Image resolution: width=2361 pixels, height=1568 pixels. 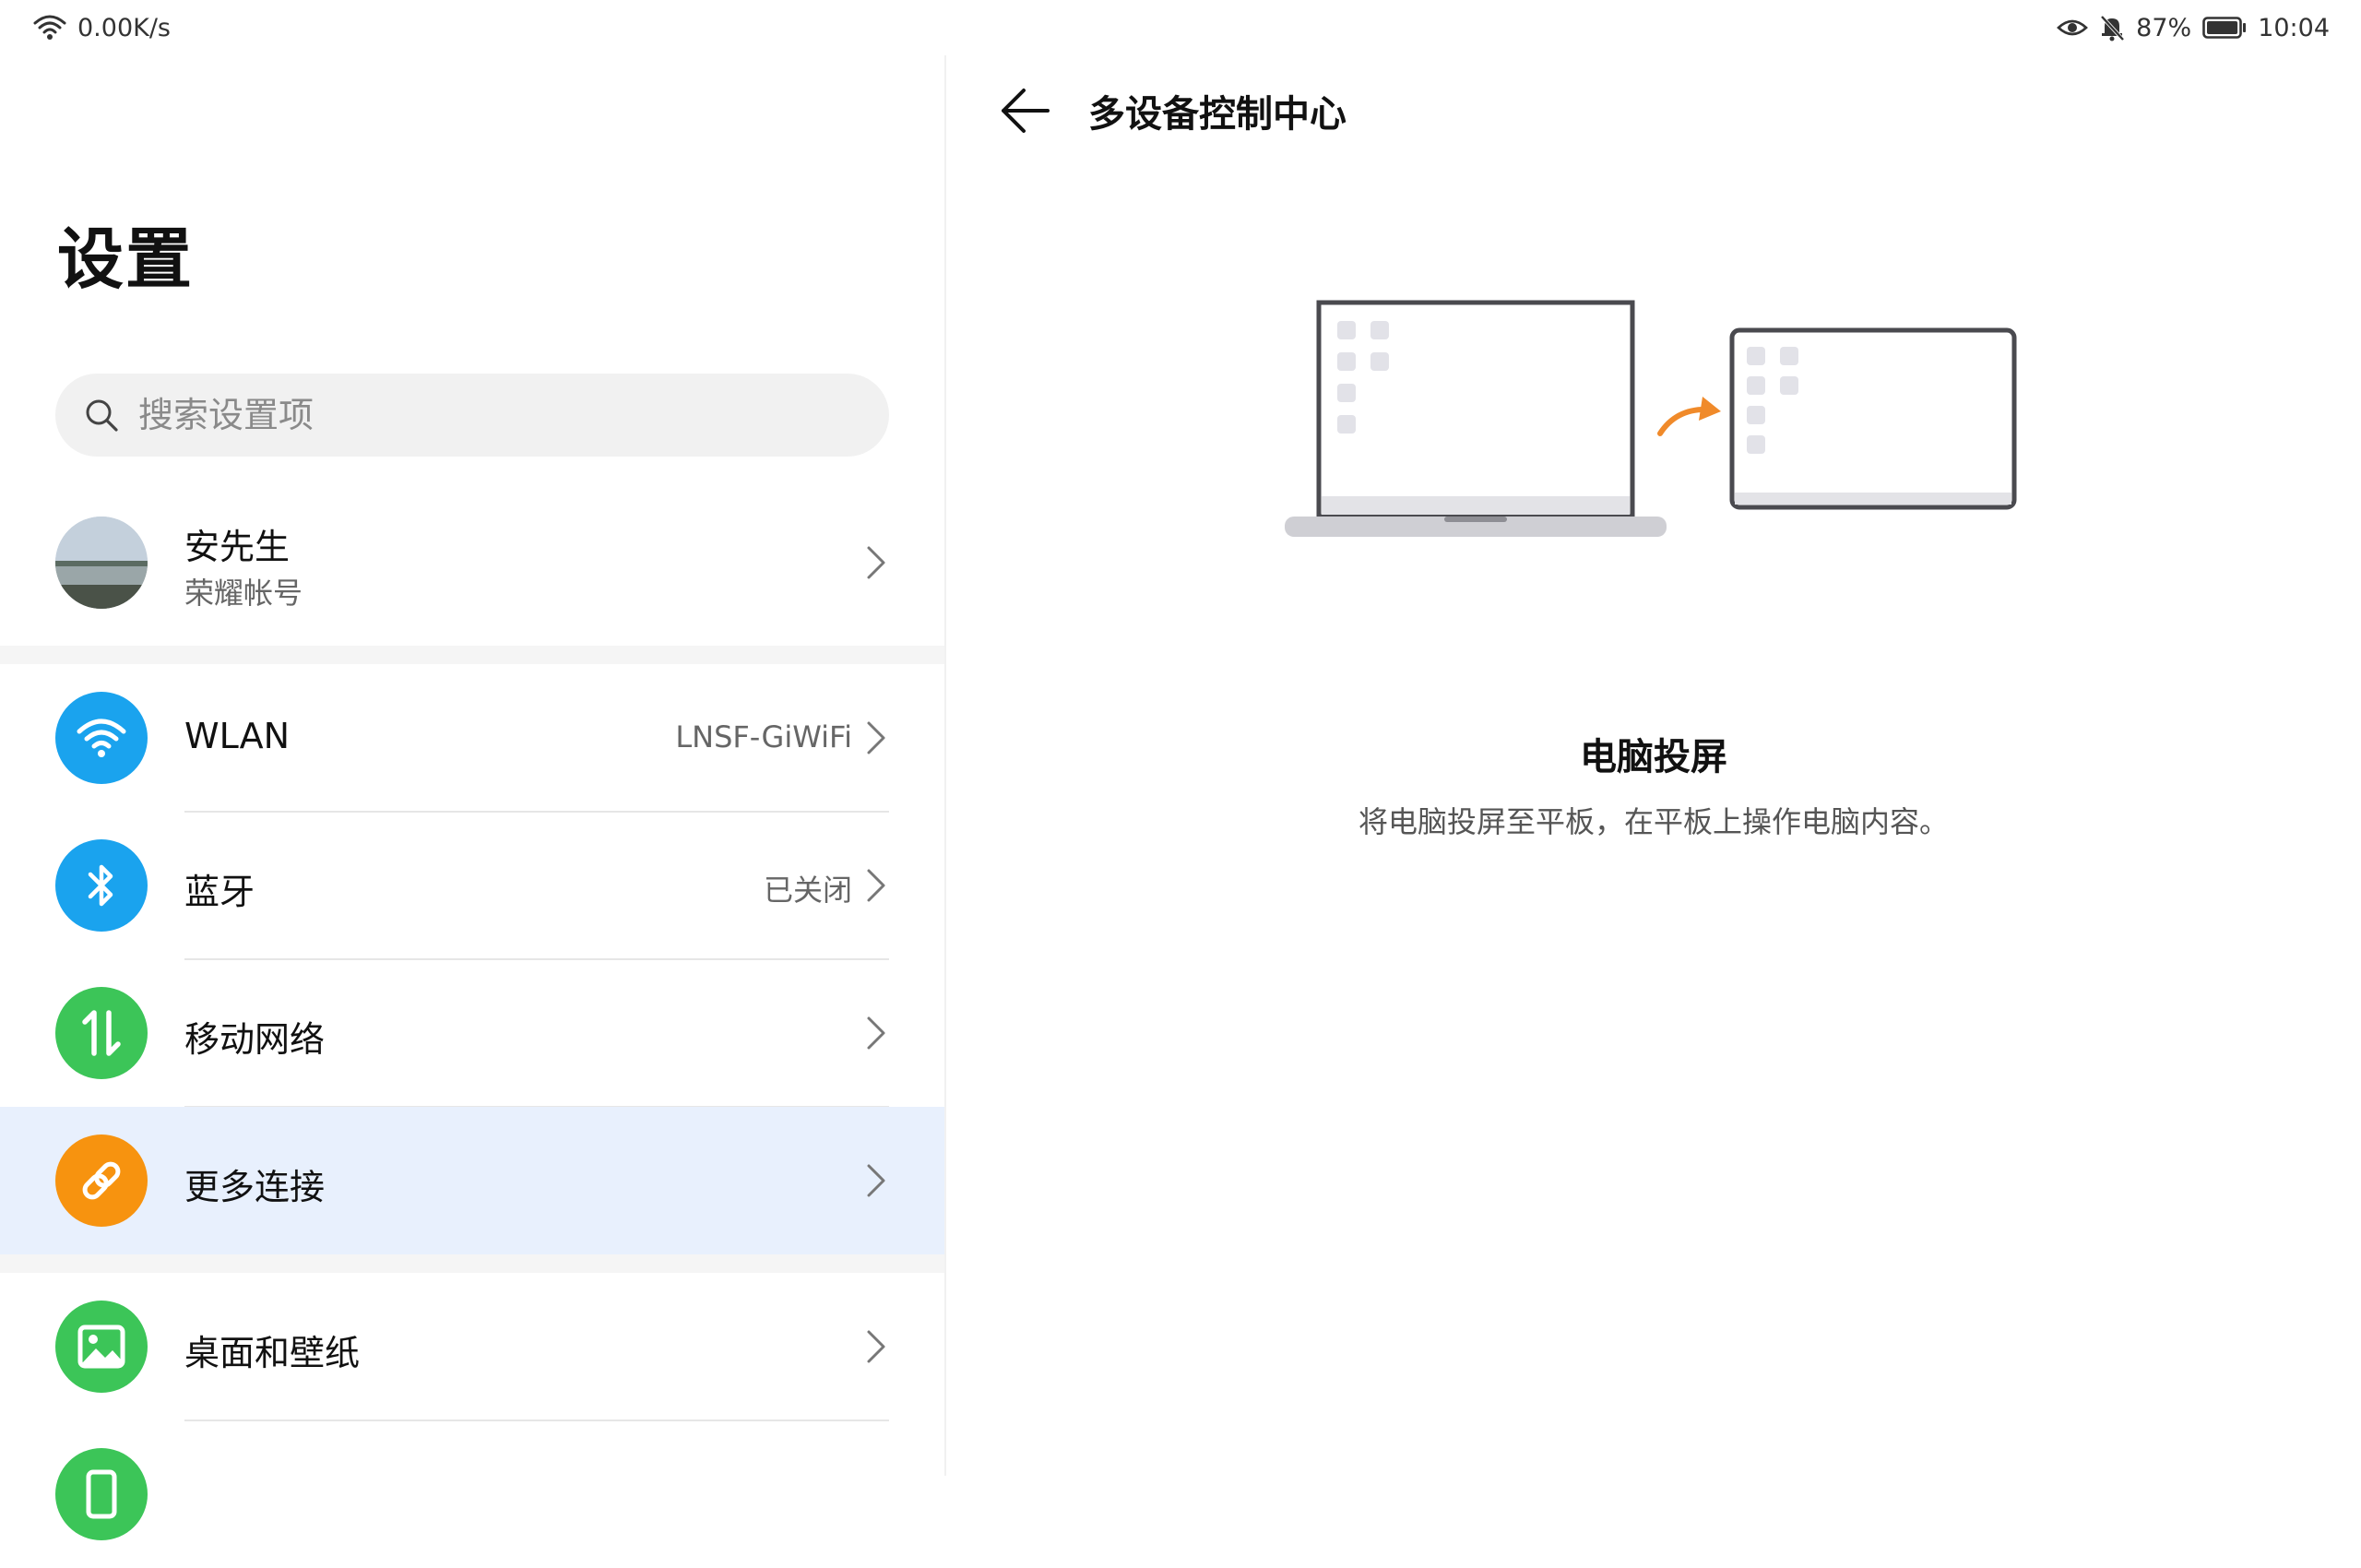 I want to click on settings-item-label: 移动网络, so click(x=255, y=1039).